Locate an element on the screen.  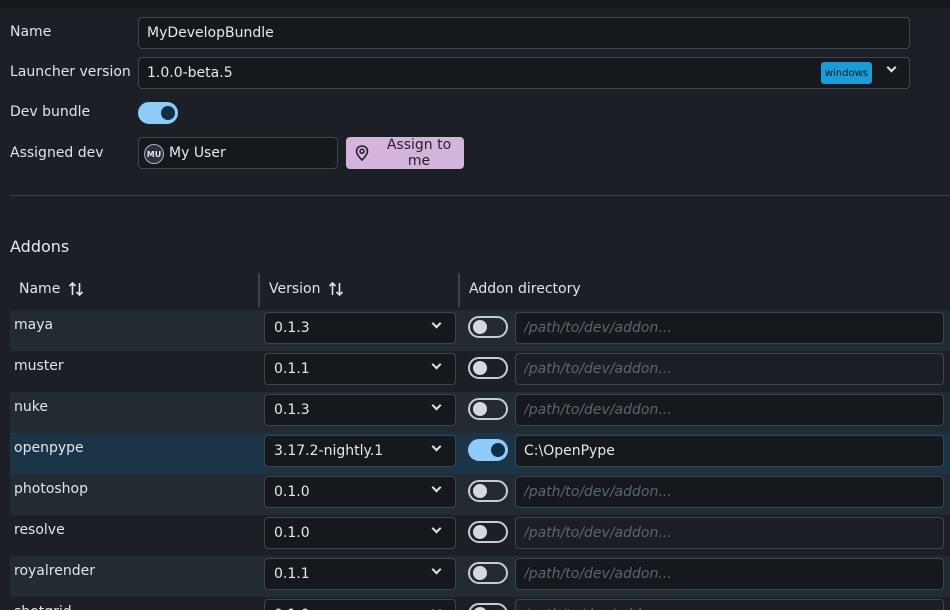
name-label: Name is located at coordinates (31, 32).